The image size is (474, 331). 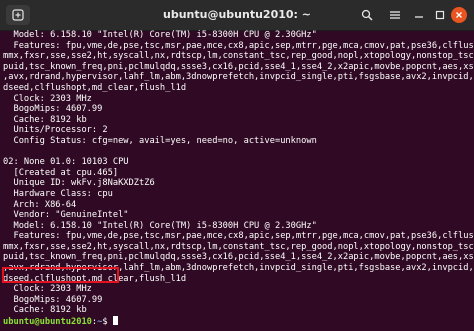 What do you see at coordinates (95, 87) in the screenshot?
I see `terminal-line: dseed,clflushopt,md_clear,flush_l1d` at bounding box center [95, 87].